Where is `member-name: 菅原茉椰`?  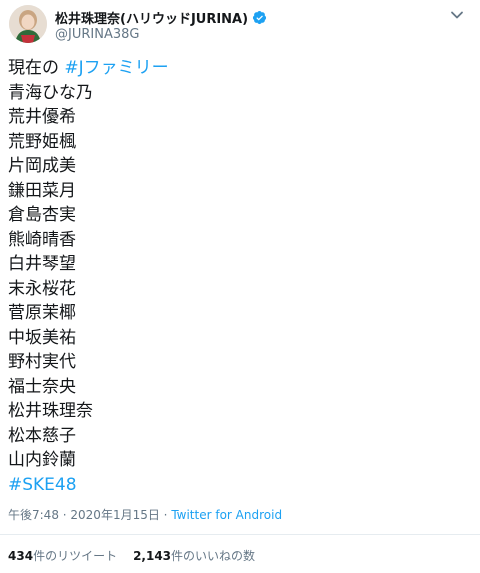
member-name: 菅原茉椰 is located at coordinates (42, 313).